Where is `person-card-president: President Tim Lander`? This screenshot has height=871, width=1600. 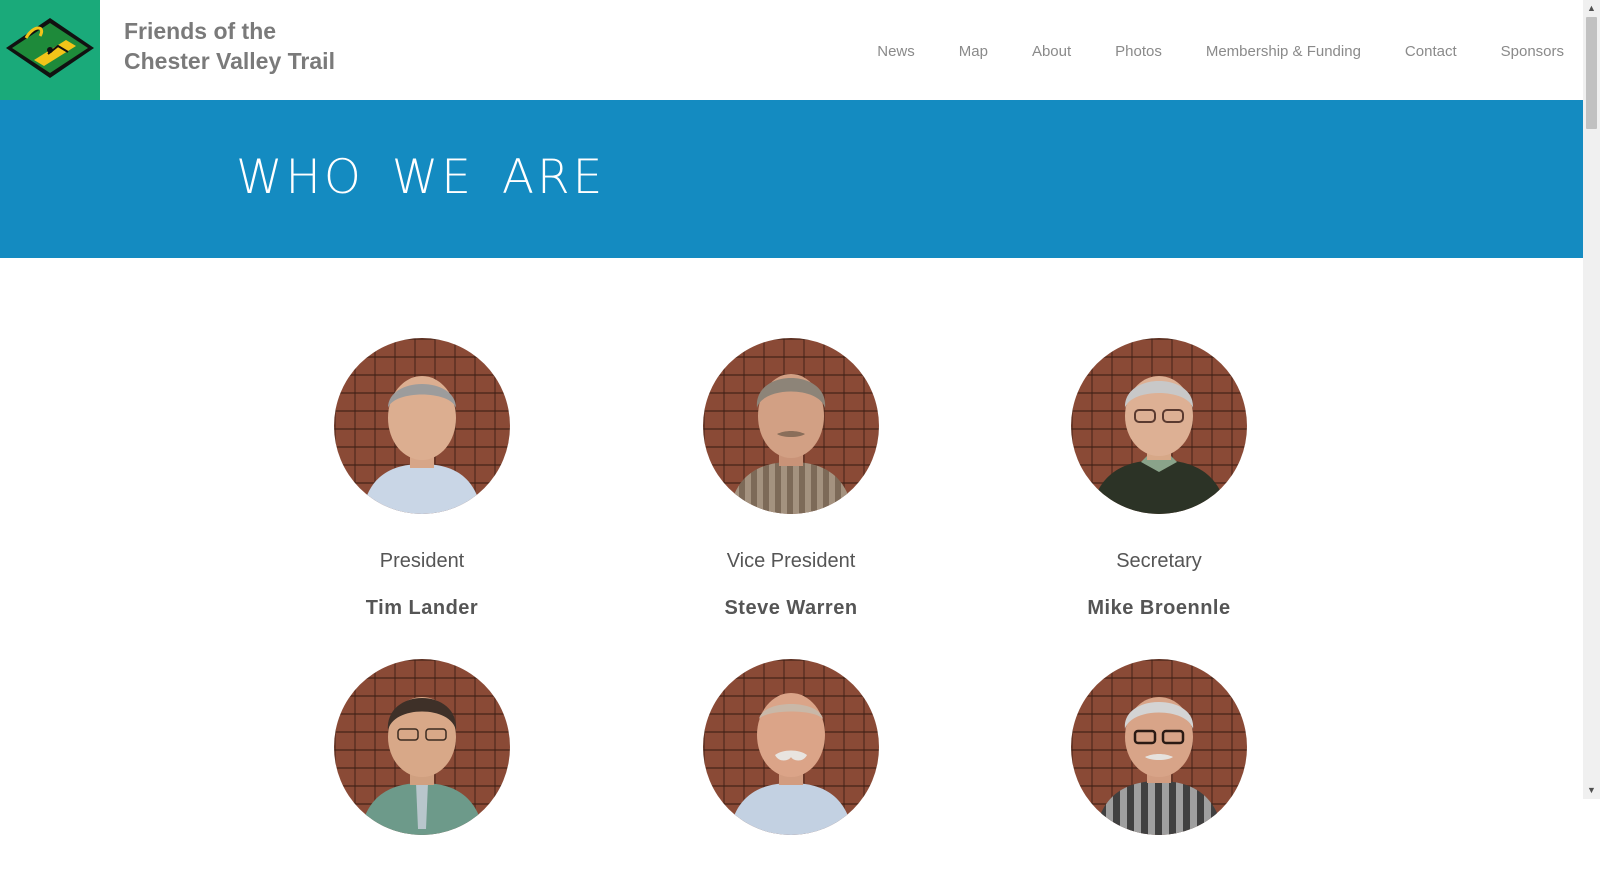
person-card-president: President Tim Lander is located at coordinates (422, 479).